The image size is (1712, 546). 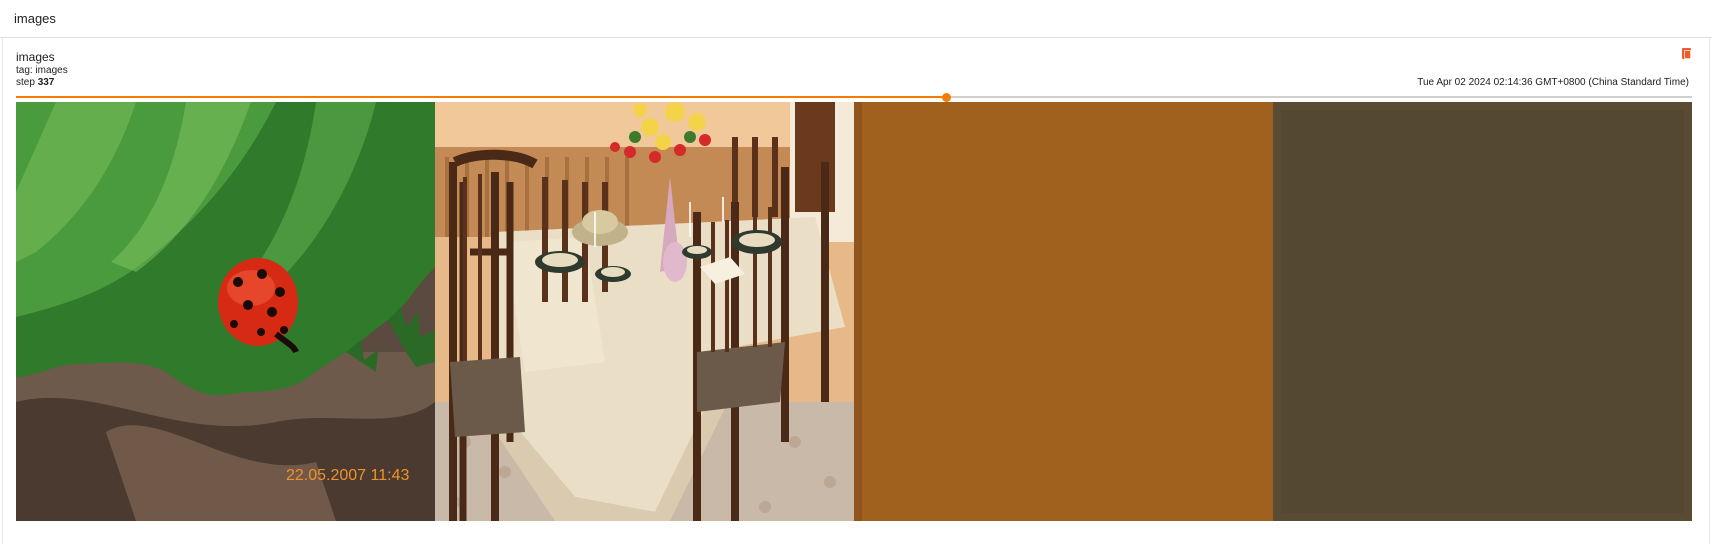 What do you see at coordinates (46, 82) in the screenshot?
I see `step-value: 337` at bounding box center [46, 82].